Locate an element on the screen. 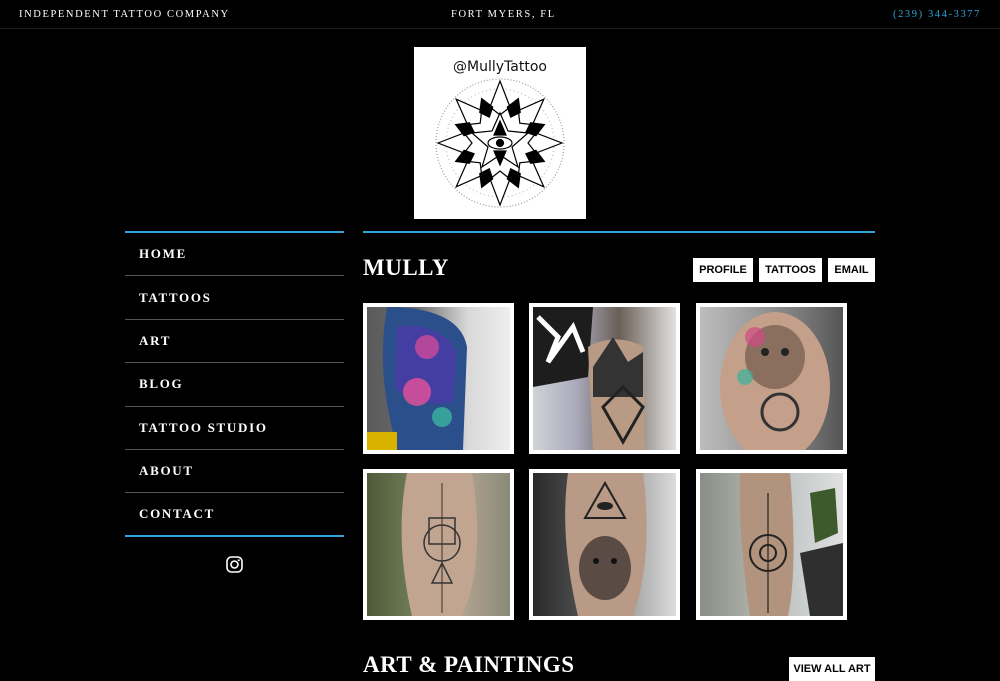 The height and width of the screenshot is (681, 1000). nav-item-art: ART is located at coordinates (234, 342).